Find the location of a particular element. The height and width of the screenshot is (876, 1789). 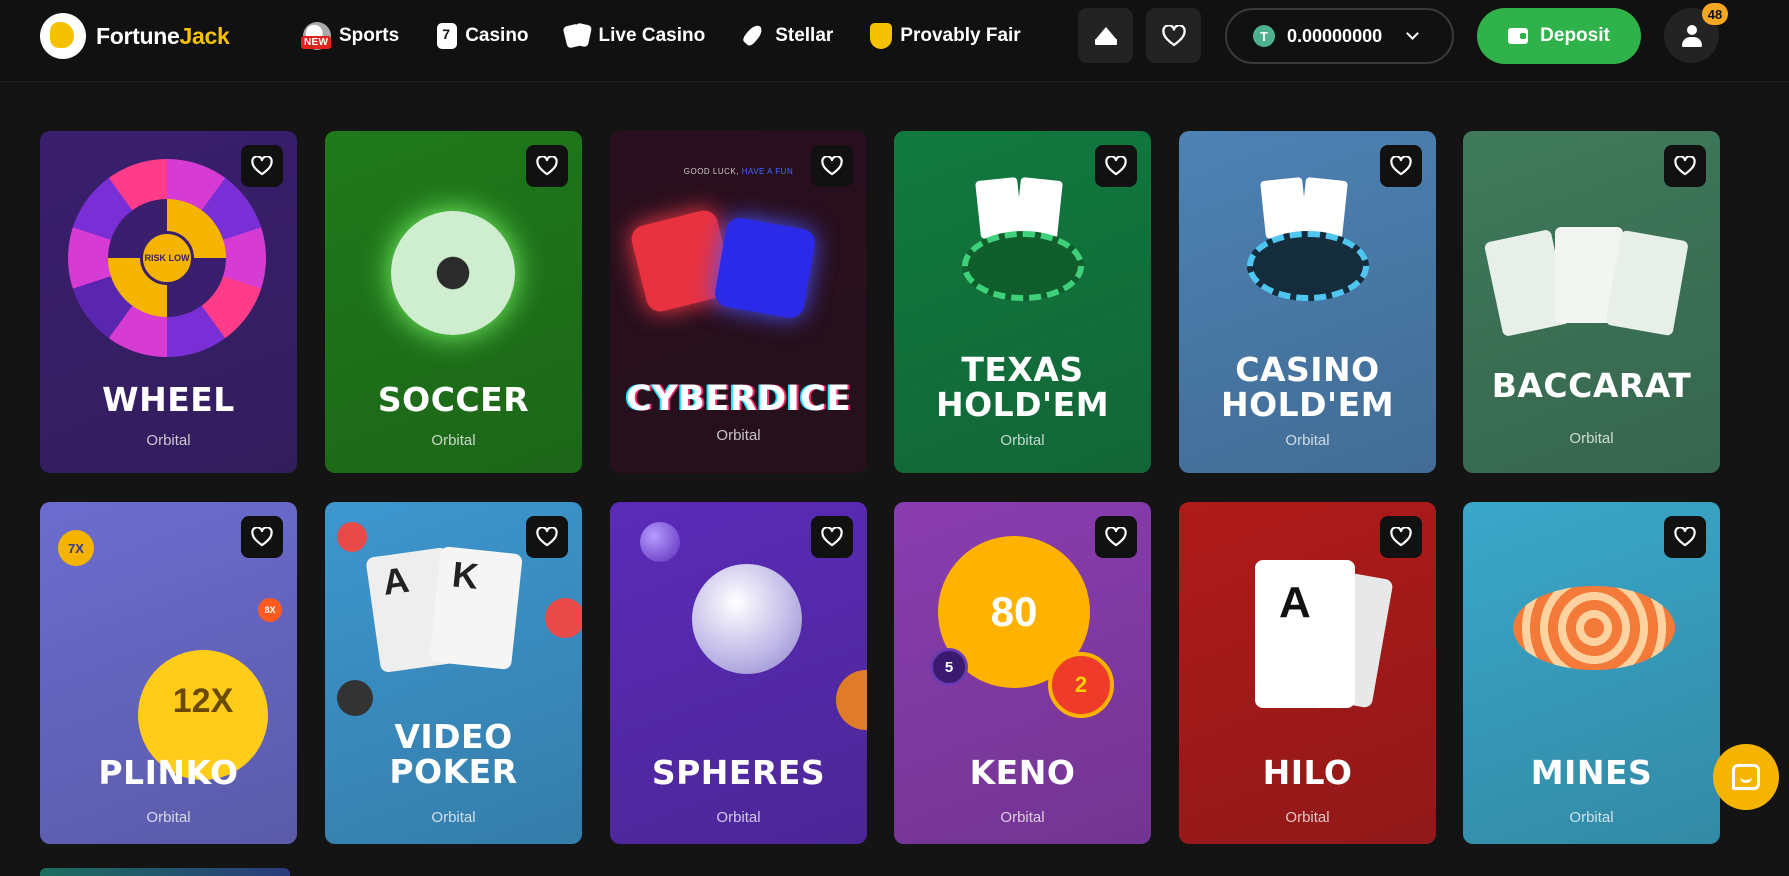

deposit-label: Deposit is located at coordinates (1575, 35).